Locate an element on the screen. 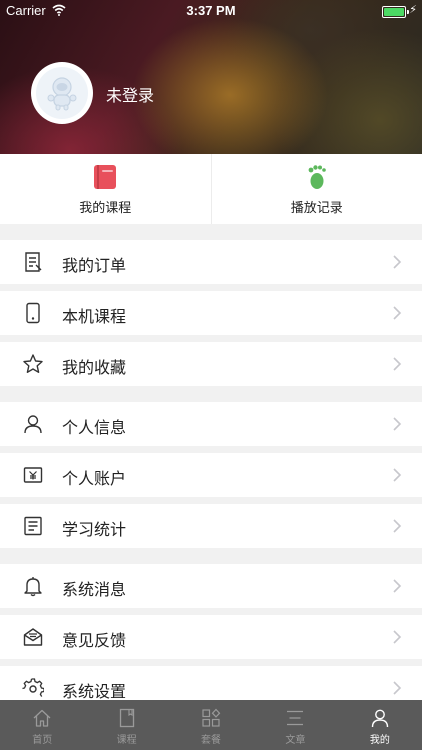 This screenshot has width=422, height=750. stats-icon is located at coordinates (33, 526).